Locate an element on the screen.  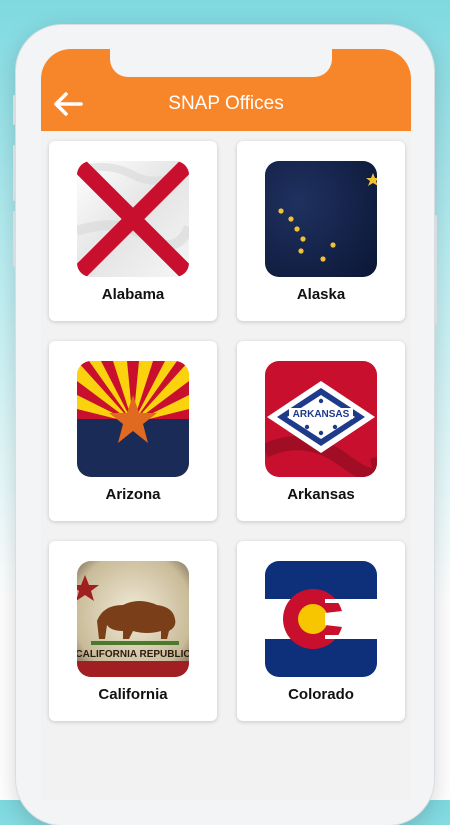
state-card-colorado: Colorado is located at coordinates (321, 631).